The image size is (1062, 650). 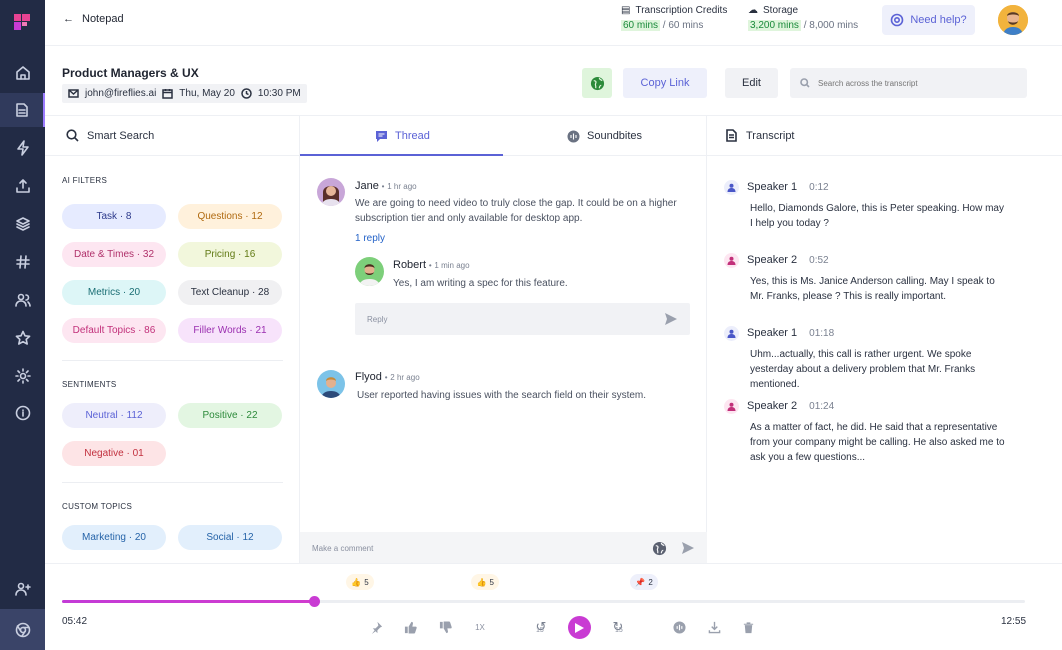 I want to click on help-label: Need help?, so click(x=938, y=20).